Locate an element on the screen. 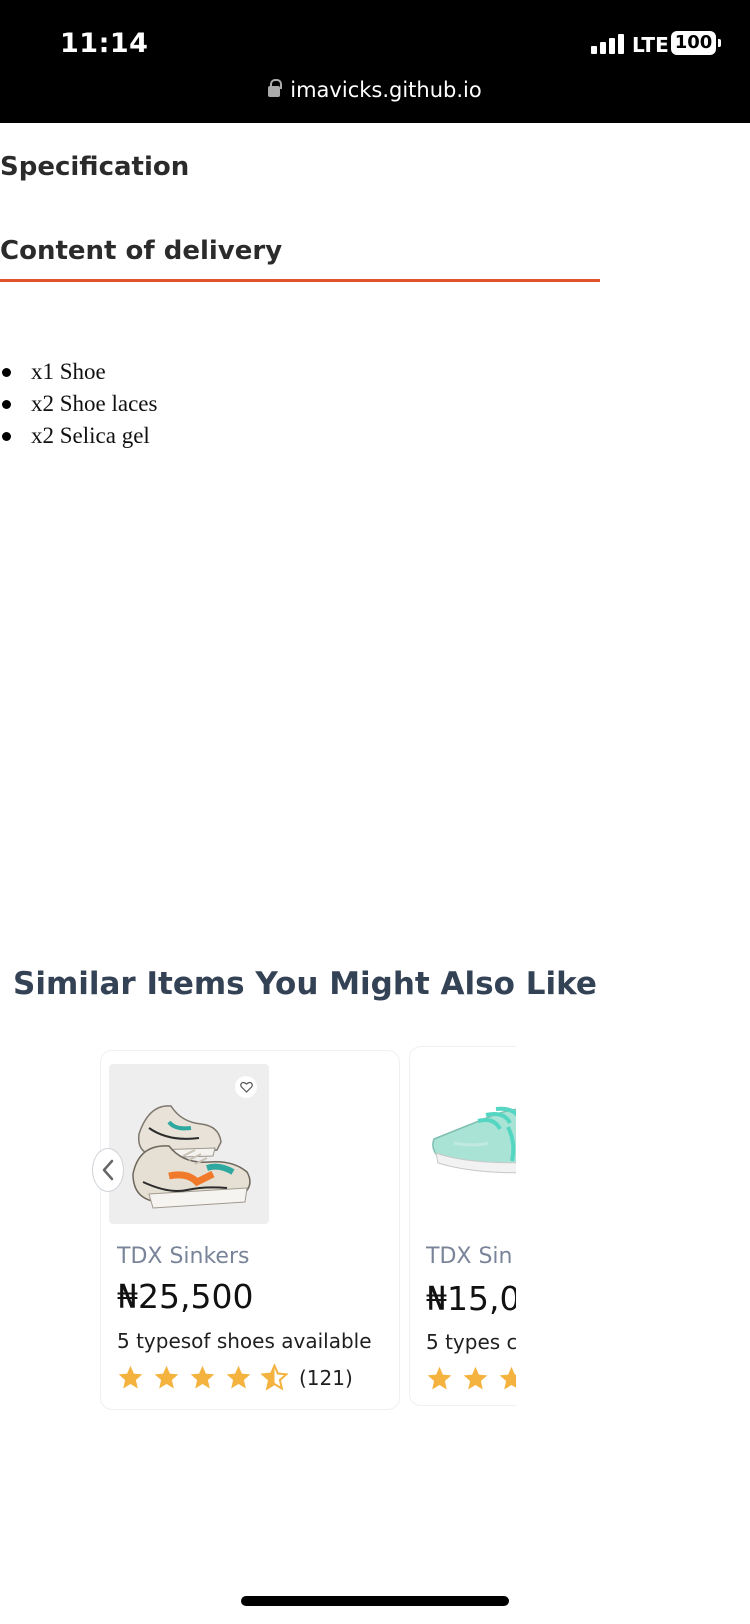 The width and height of the screenshot is (750, 1624). tab-content-of-delivery: Content of delivery is located at coordinates (300, 259).